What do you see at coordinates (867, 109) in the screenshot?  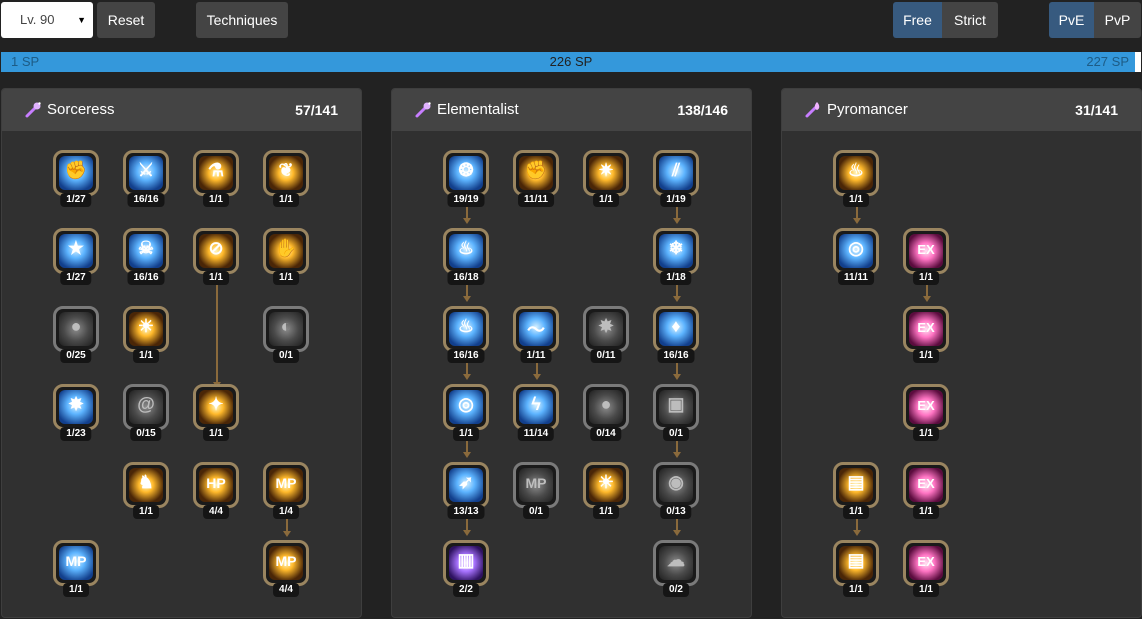 I see `class-name: Pyromancer` at bounding box center [867, 109].